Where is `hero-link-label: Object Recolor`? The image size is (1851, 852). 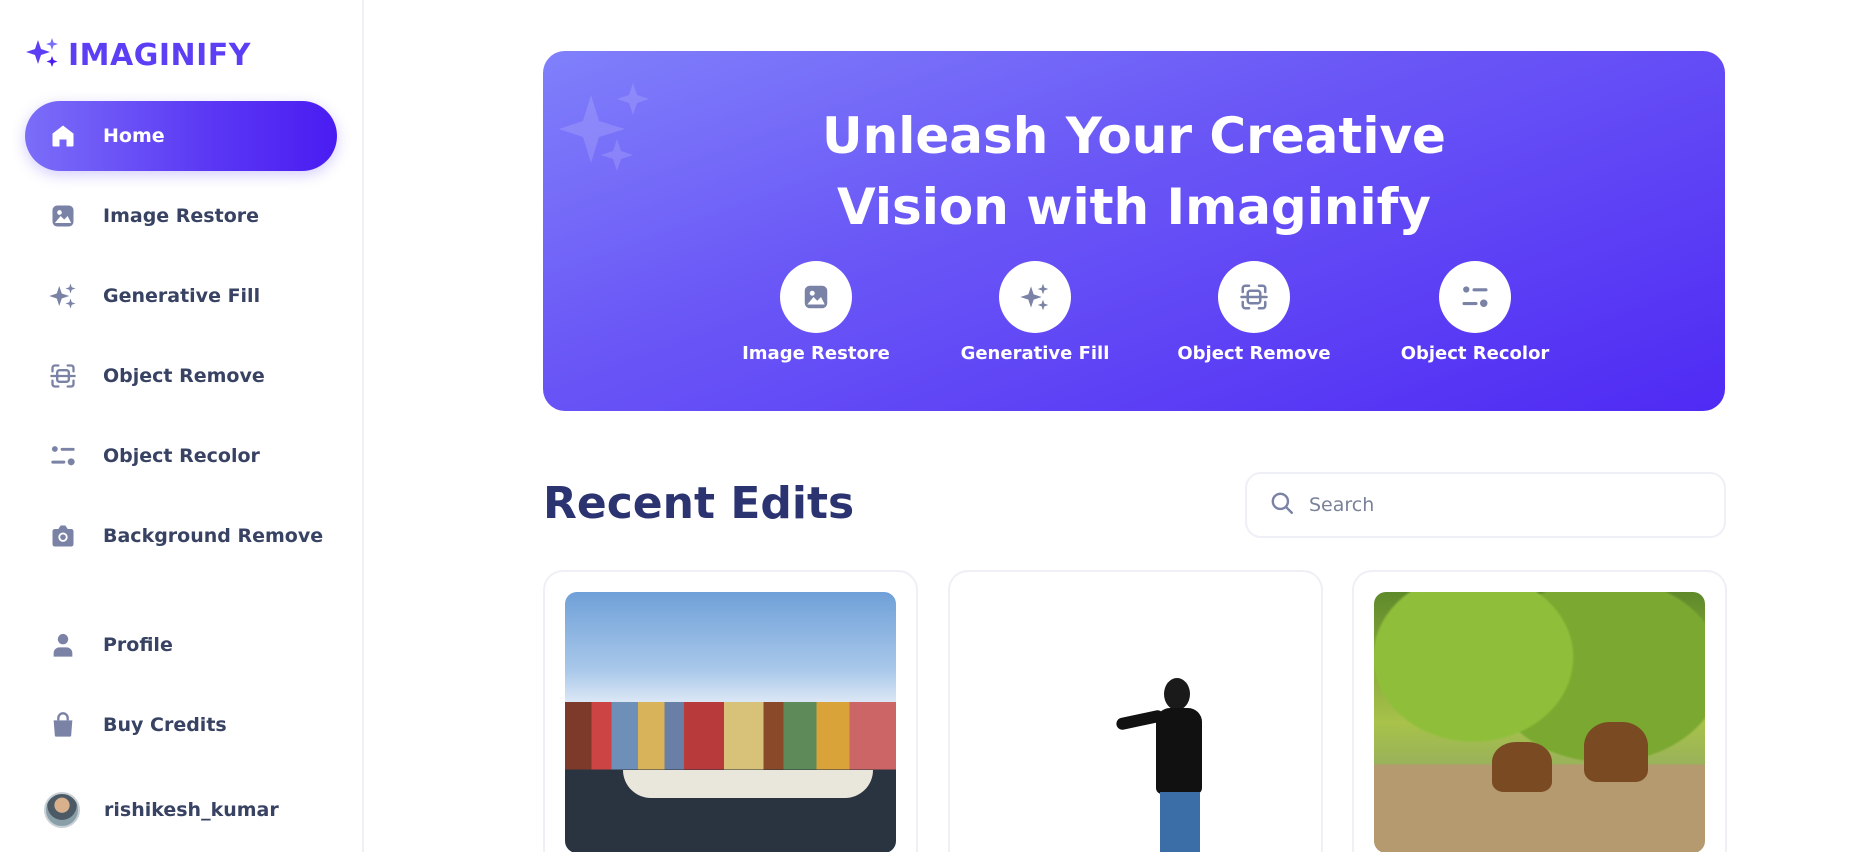
hero-link-label: Object Recolor is located at coordinates (1475, 353).